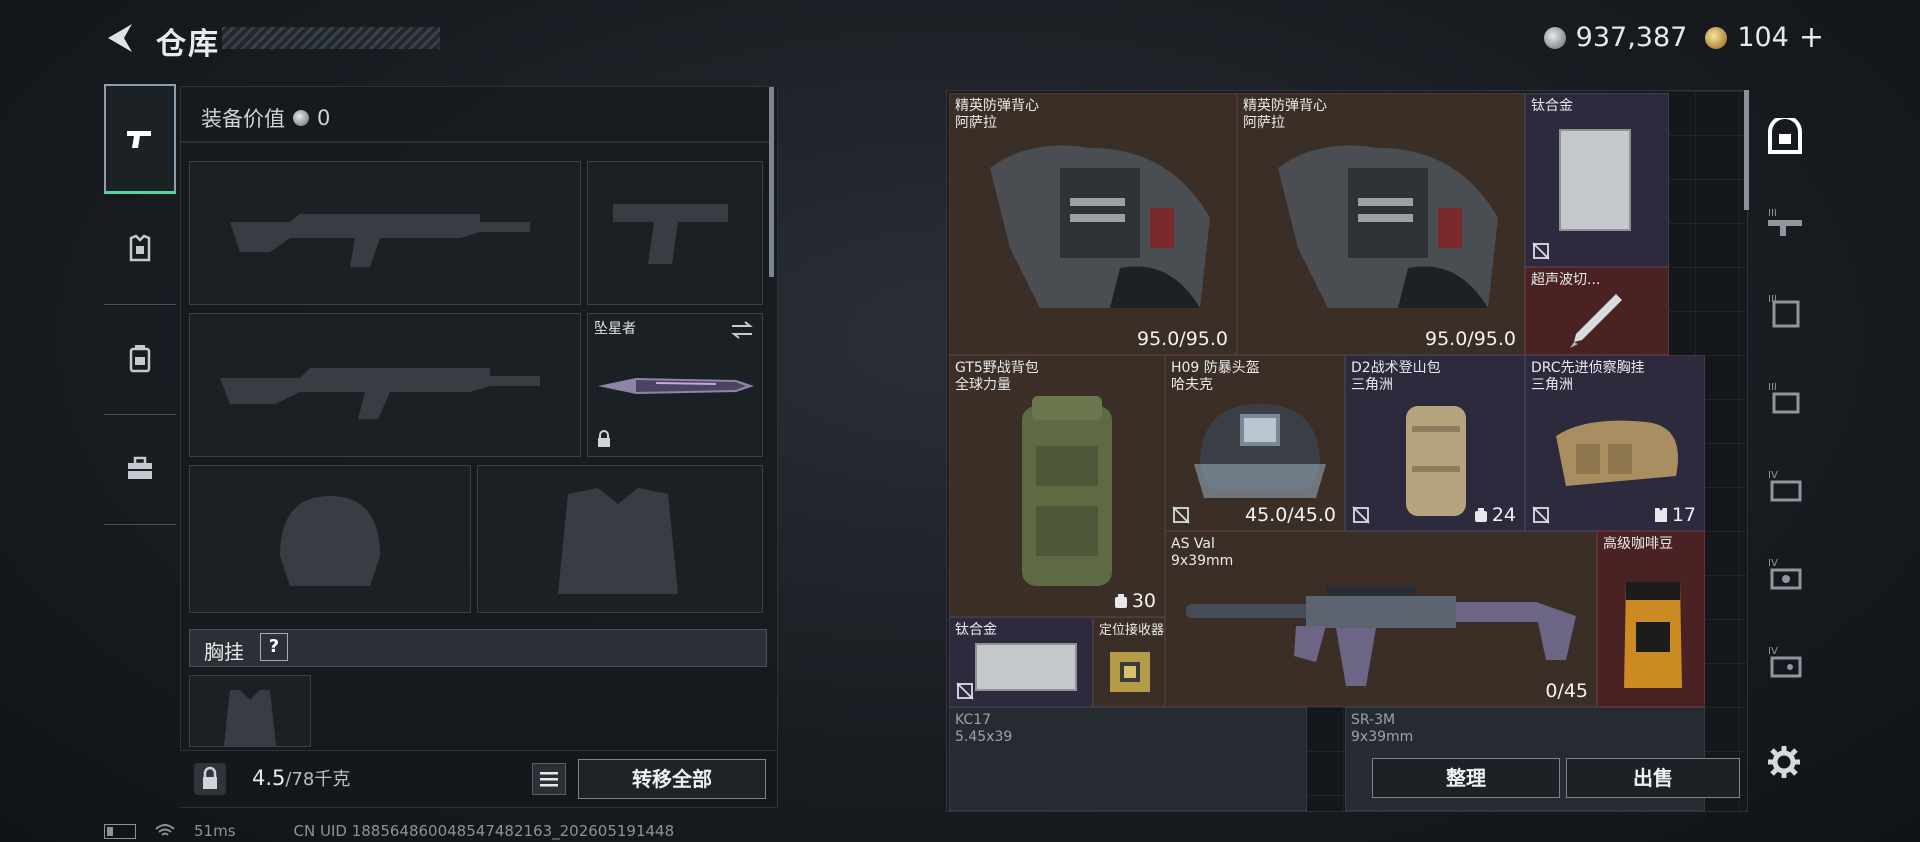 This screenshot has height=842, width=1920. What do you see at coordinates (1130, 672) in the screenshot?
I see `circuit-board-icon` at bounding box center [1130, 672].